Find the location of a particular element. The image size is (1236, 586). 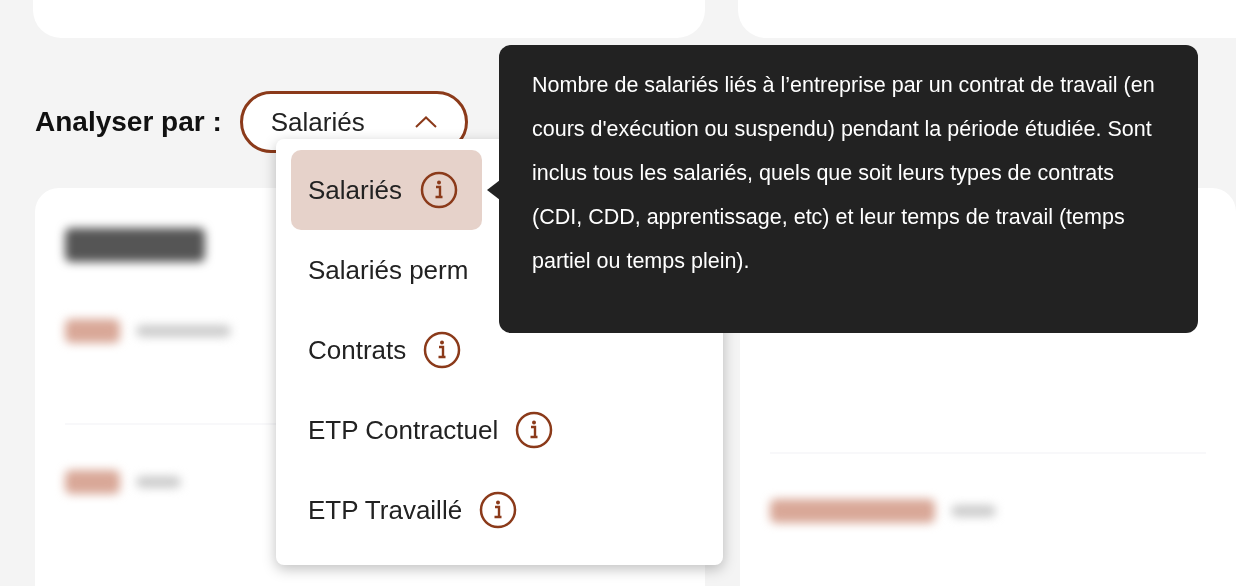

dropdown-option: ETP Contractuel is located at coordinates (403, 430).